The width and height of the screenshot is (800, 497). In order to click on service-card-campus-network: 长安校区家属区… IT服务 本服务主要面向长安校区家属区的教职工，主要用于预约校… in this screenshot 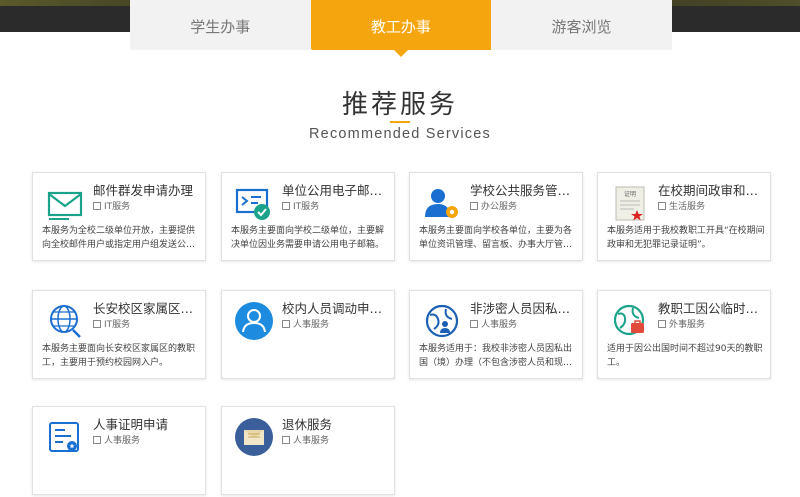, I will do `click(119, 334)`.